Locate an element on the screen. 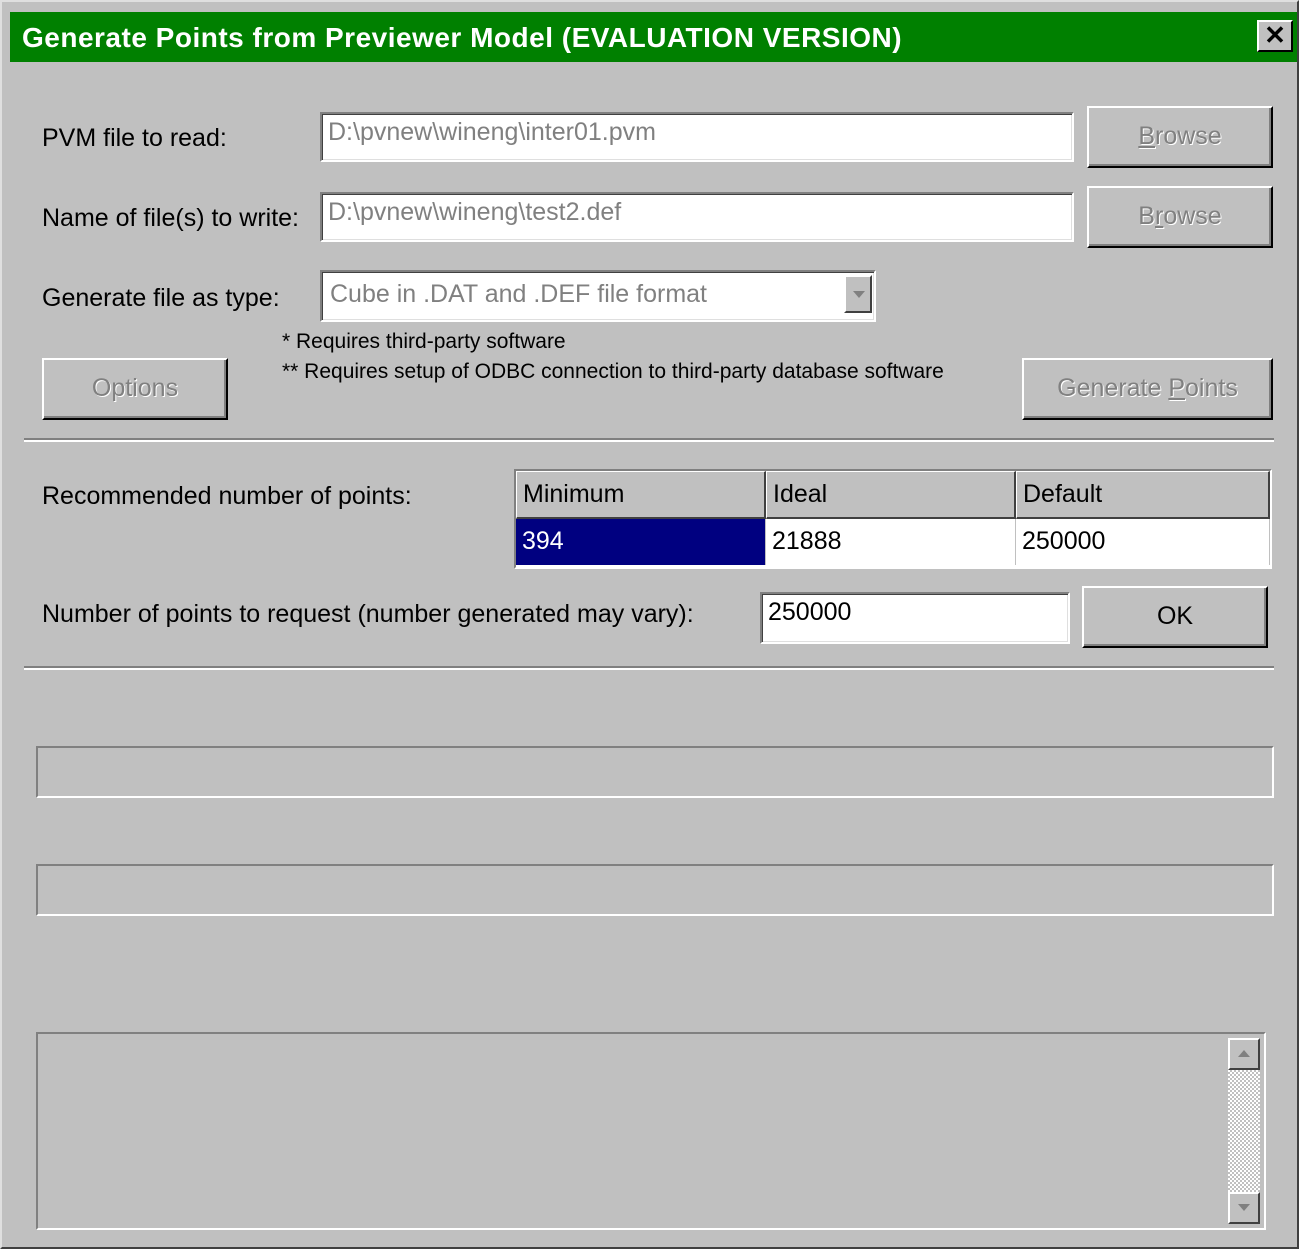 The width and height of the screenshot is (1299, 1249). generate-points-button: Generate Points is located at coordinates (1147, 389).